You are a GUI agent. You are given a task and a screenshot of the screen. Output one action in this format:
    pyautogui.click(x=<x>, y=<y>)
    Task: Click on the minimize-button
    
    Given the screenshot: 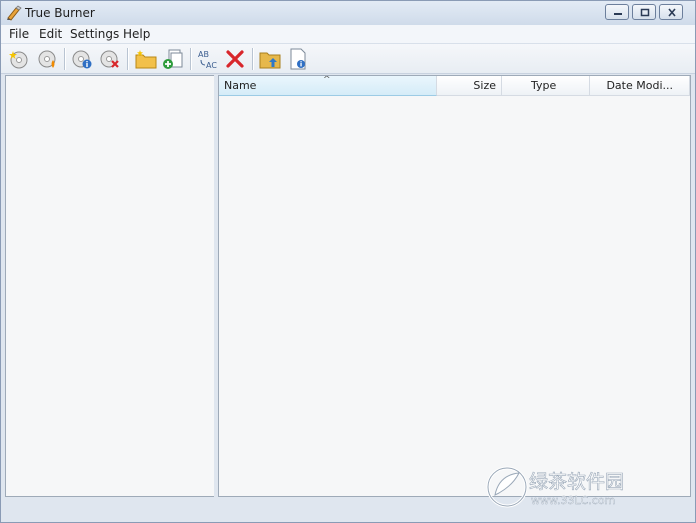 What is the action you would take?
    pyautogui.click(x=617, y=12)
    